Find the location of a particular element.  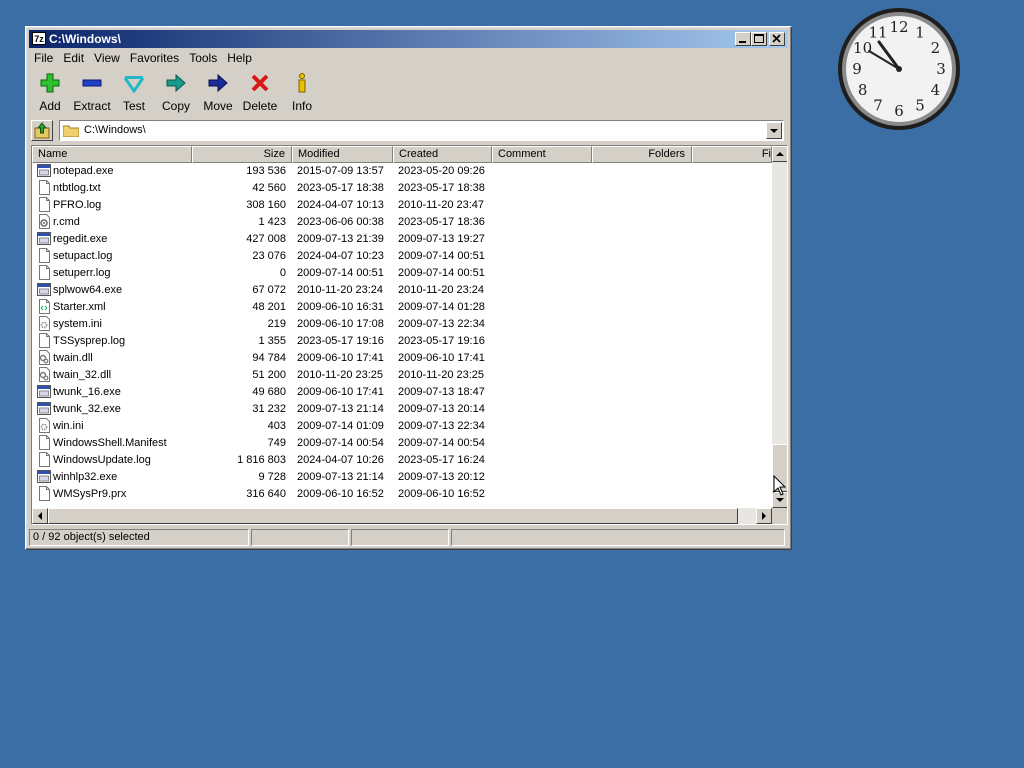

scroll-up-button is located at coordinates (779, 154).